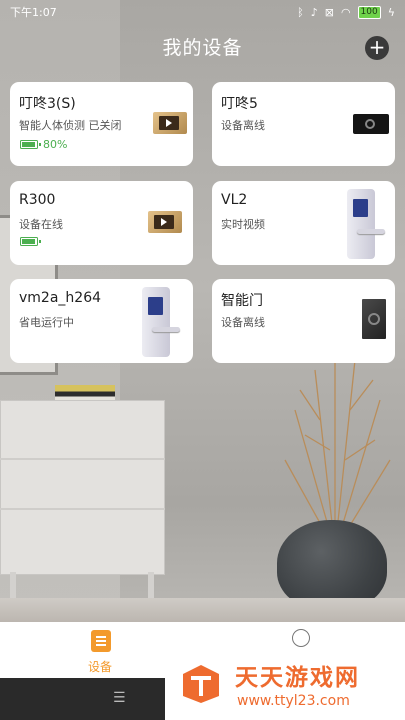 This screenshot has height=720, width=405. What do you see at coordinates (369, 12) in the screenshot?
I see `battery-icon: 100` at bounding box center [369, 12].